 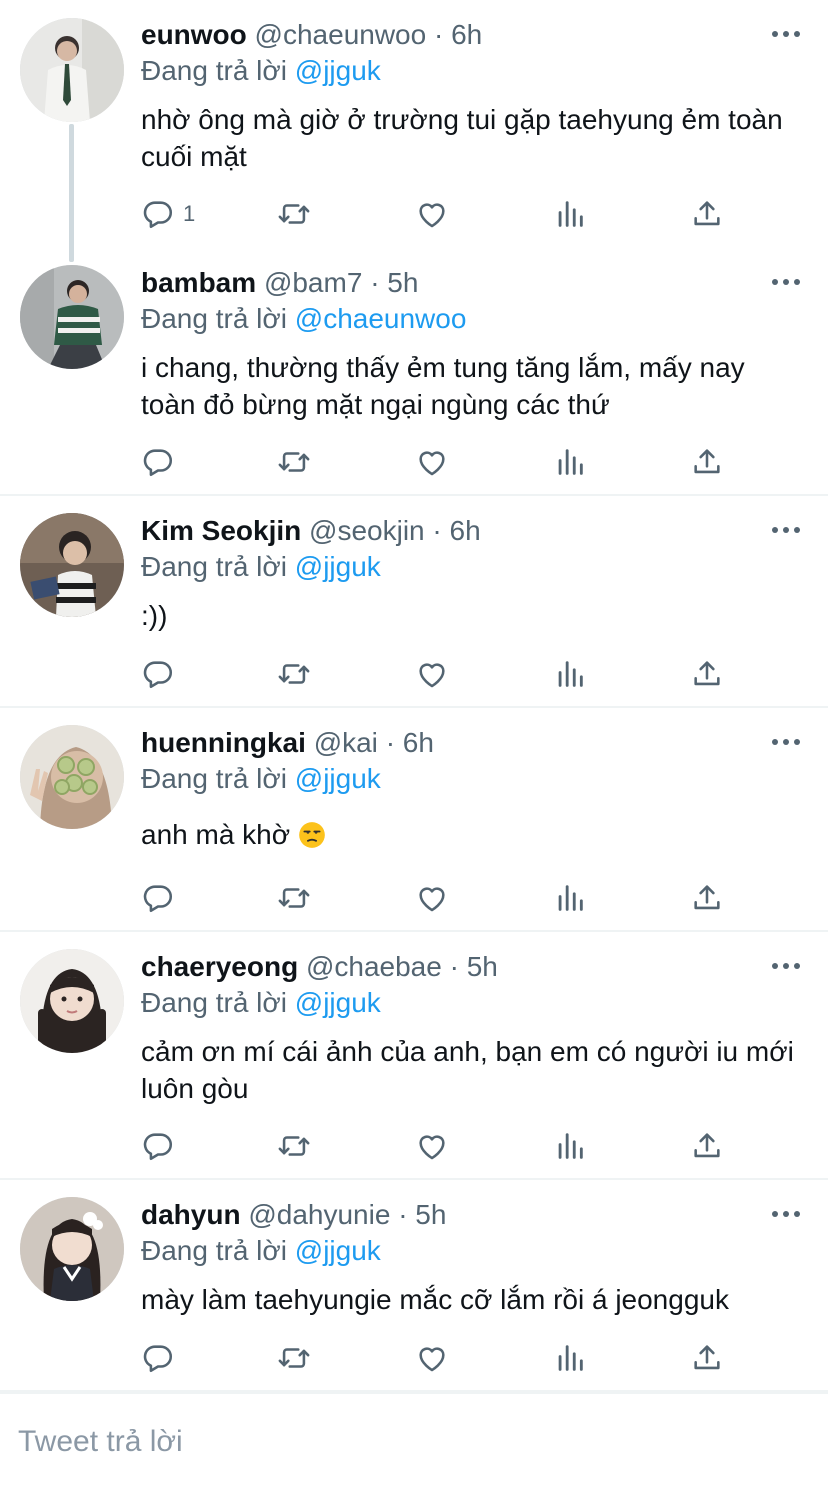 I want to click on handle: @seokjin, so click(x=367, y=530).